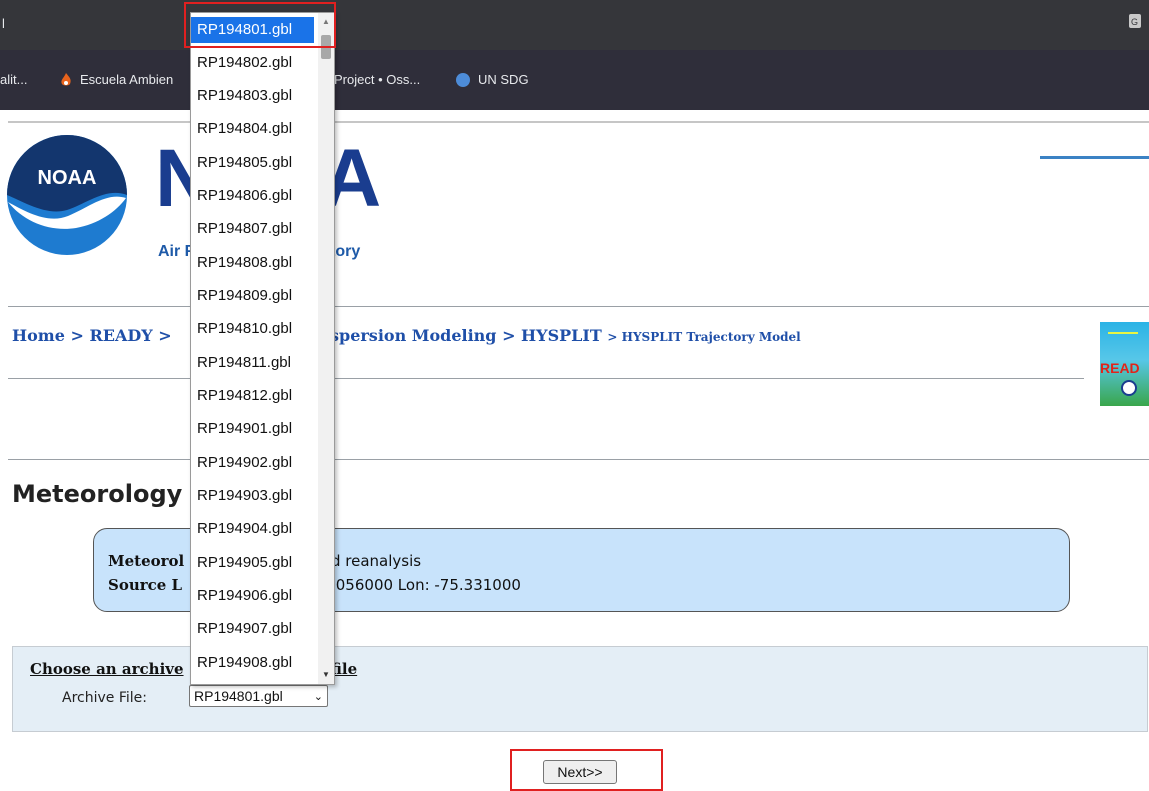 The height and width of the screenshot is (791, 1149). What do you see at coordinates (127, 79) in the screenshot?
I see `bookmark-label: Escuela Ambien` at bounding box center [127, 79].